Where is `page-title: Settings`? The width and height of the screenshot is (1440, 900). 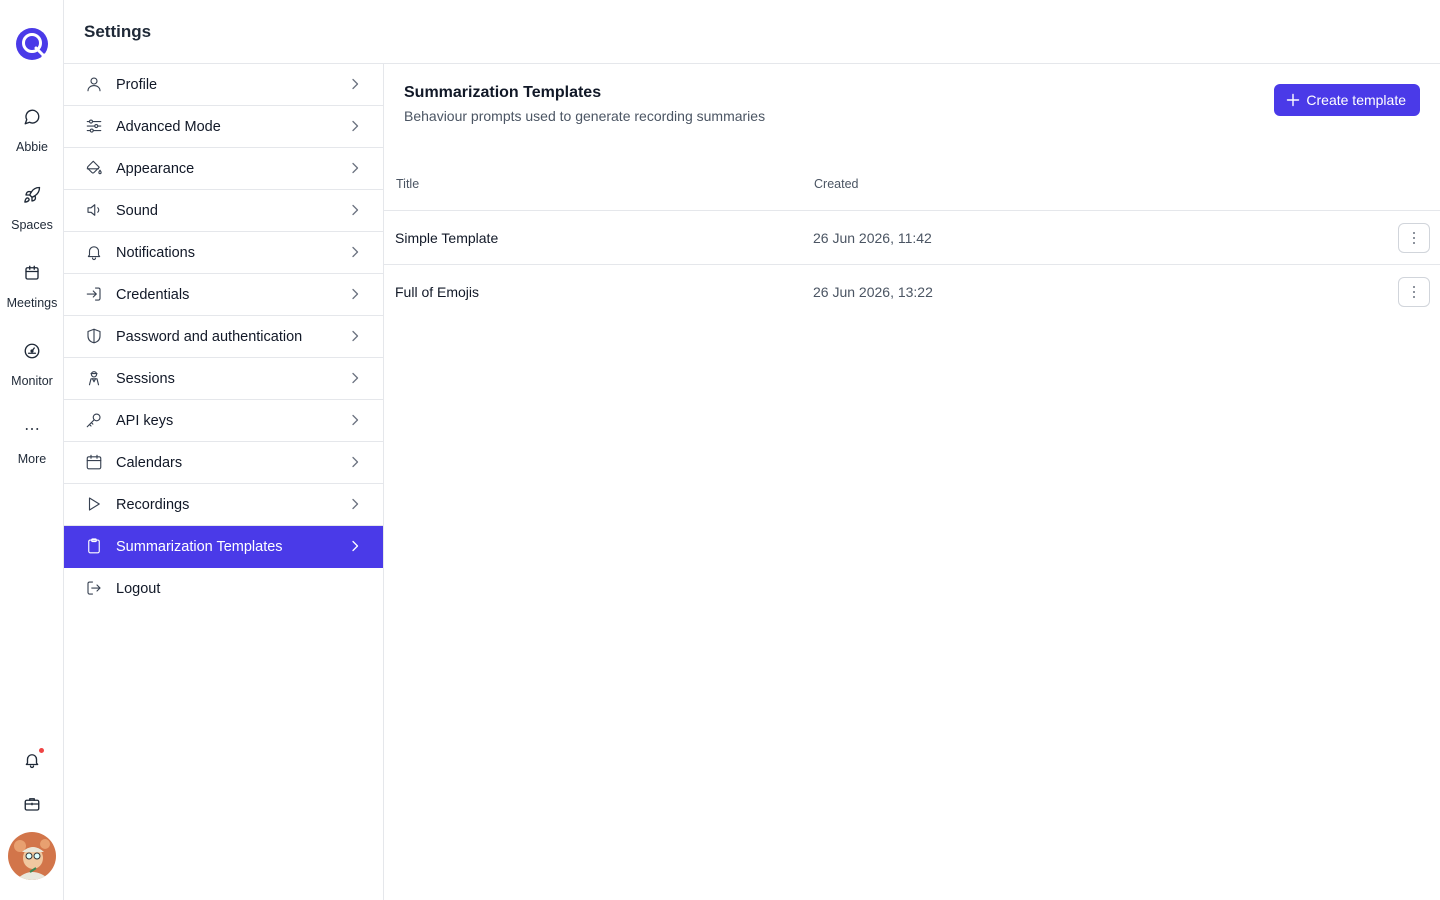 page-title: Settings is located at coordinates (118, 31).